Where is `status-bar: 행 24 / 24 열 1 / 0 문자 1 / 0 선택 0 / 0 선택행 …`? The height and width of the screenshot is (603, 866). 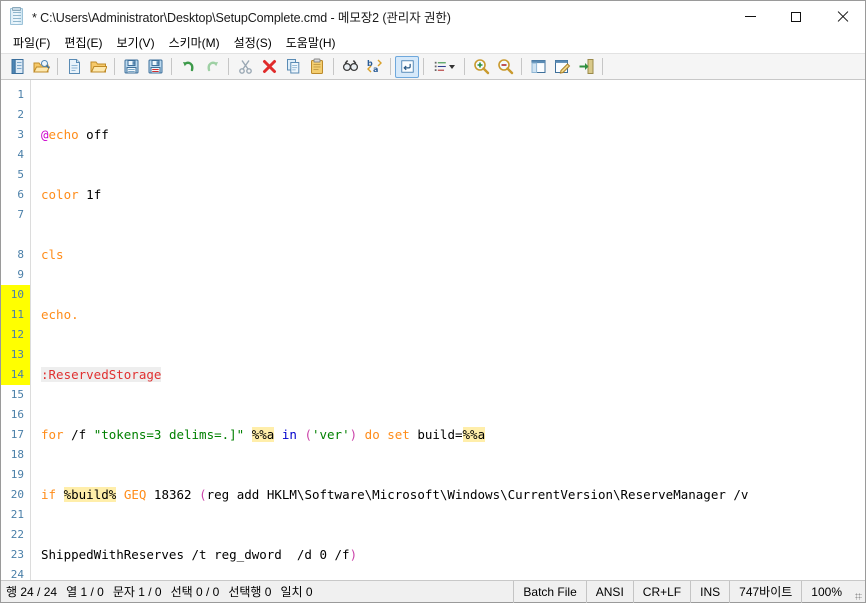 status-bar: 행 24 / 24 열 1 / 0 문자 1 / 0 선택 0 / 0 선택행 … is located at coordinates (433, 591).